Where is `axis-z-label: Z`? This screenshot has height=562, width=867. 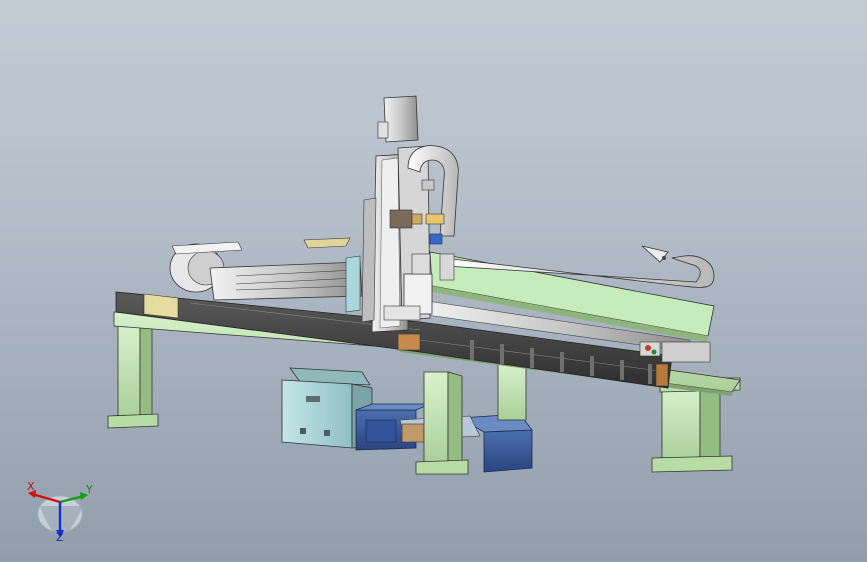
axis-z-label: Z is located at coordinates (60, 537).